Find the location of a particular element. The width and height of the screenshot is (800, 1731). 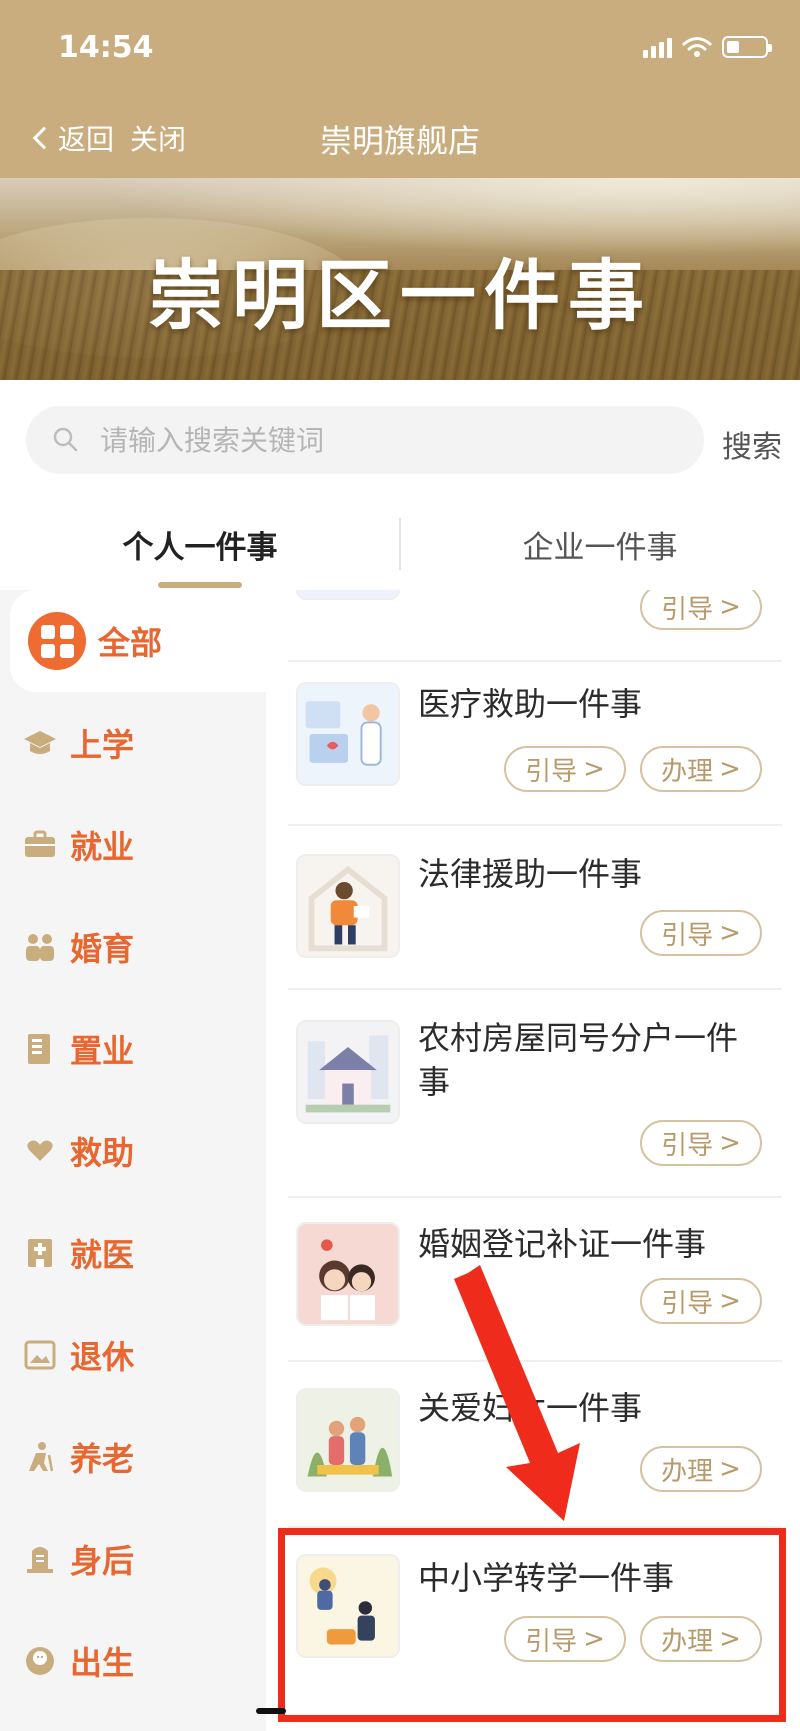

status-icons is located at coordinates (707, 47).